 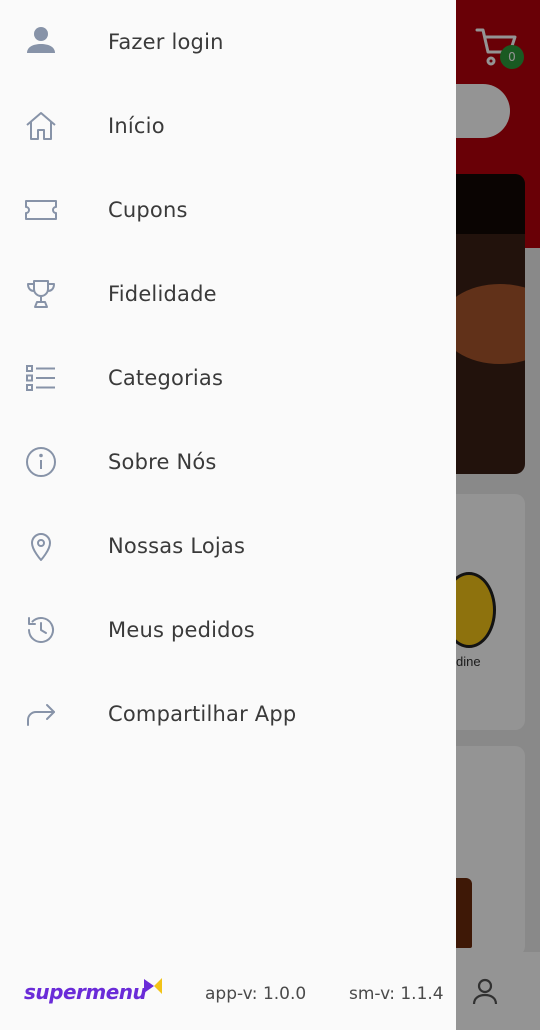 I want to click on share-icon, so click(x=41, y=714).